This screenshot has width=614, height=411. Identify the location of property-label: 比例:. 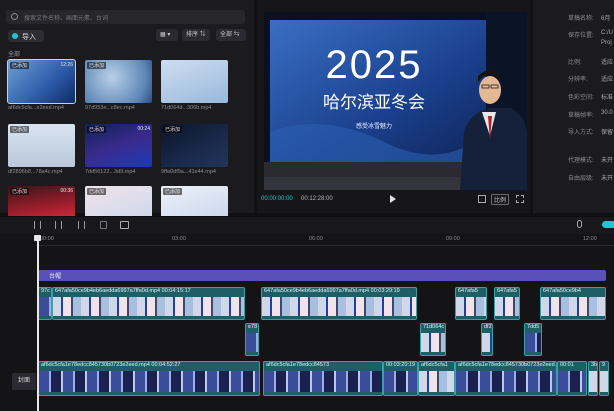
(575, 63).